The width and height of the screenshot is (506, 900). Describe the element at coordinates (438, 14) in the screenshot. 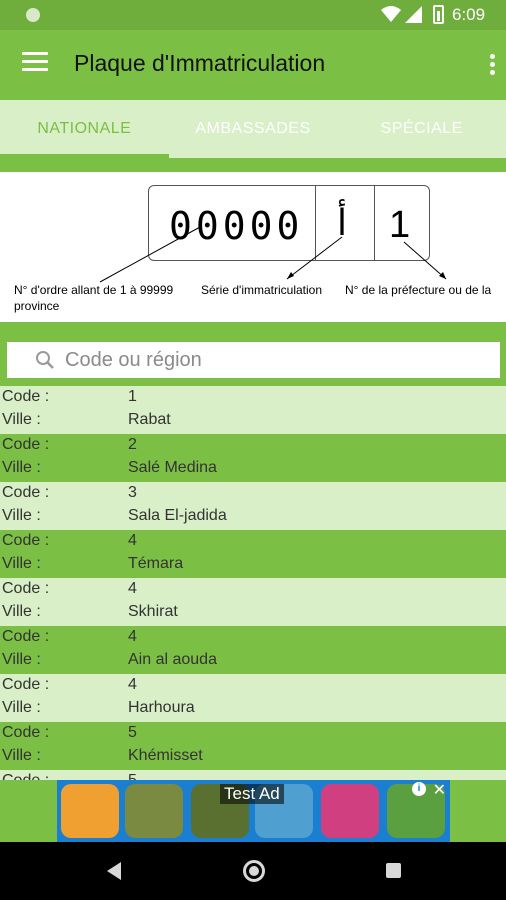

I see `battery-icon` at that location.